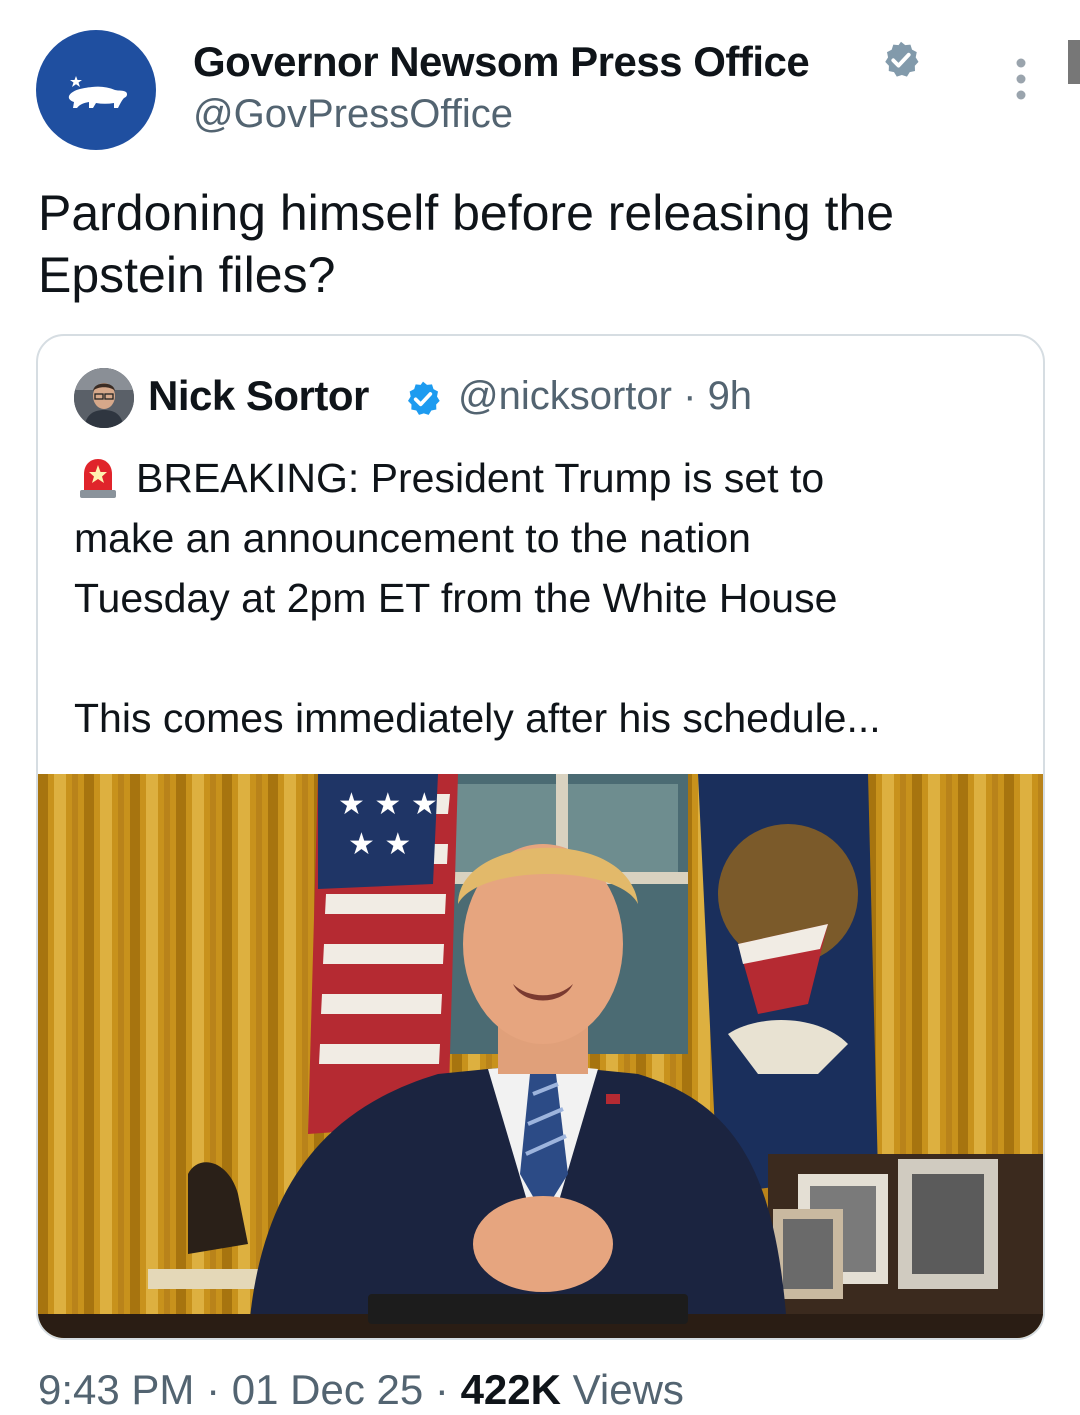 This screenshot has width=1080, height=1415. What do you see at coordinates (187, 275) in the screenshot?
I see `tweet-text-line: Epstein files?` at bounding box center [187, 275].